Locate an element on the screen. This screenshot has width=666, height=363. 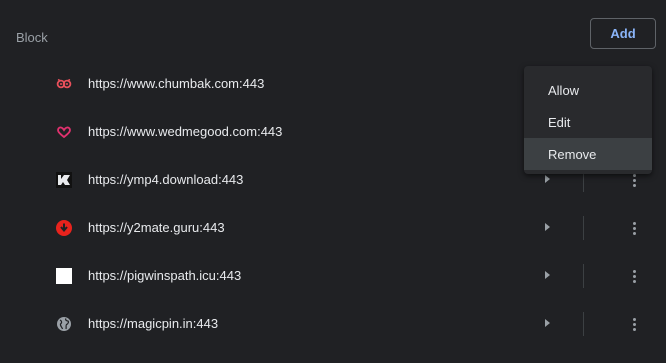
site-row: https://magicpin.in:443 is located at coordinates (333, 324).